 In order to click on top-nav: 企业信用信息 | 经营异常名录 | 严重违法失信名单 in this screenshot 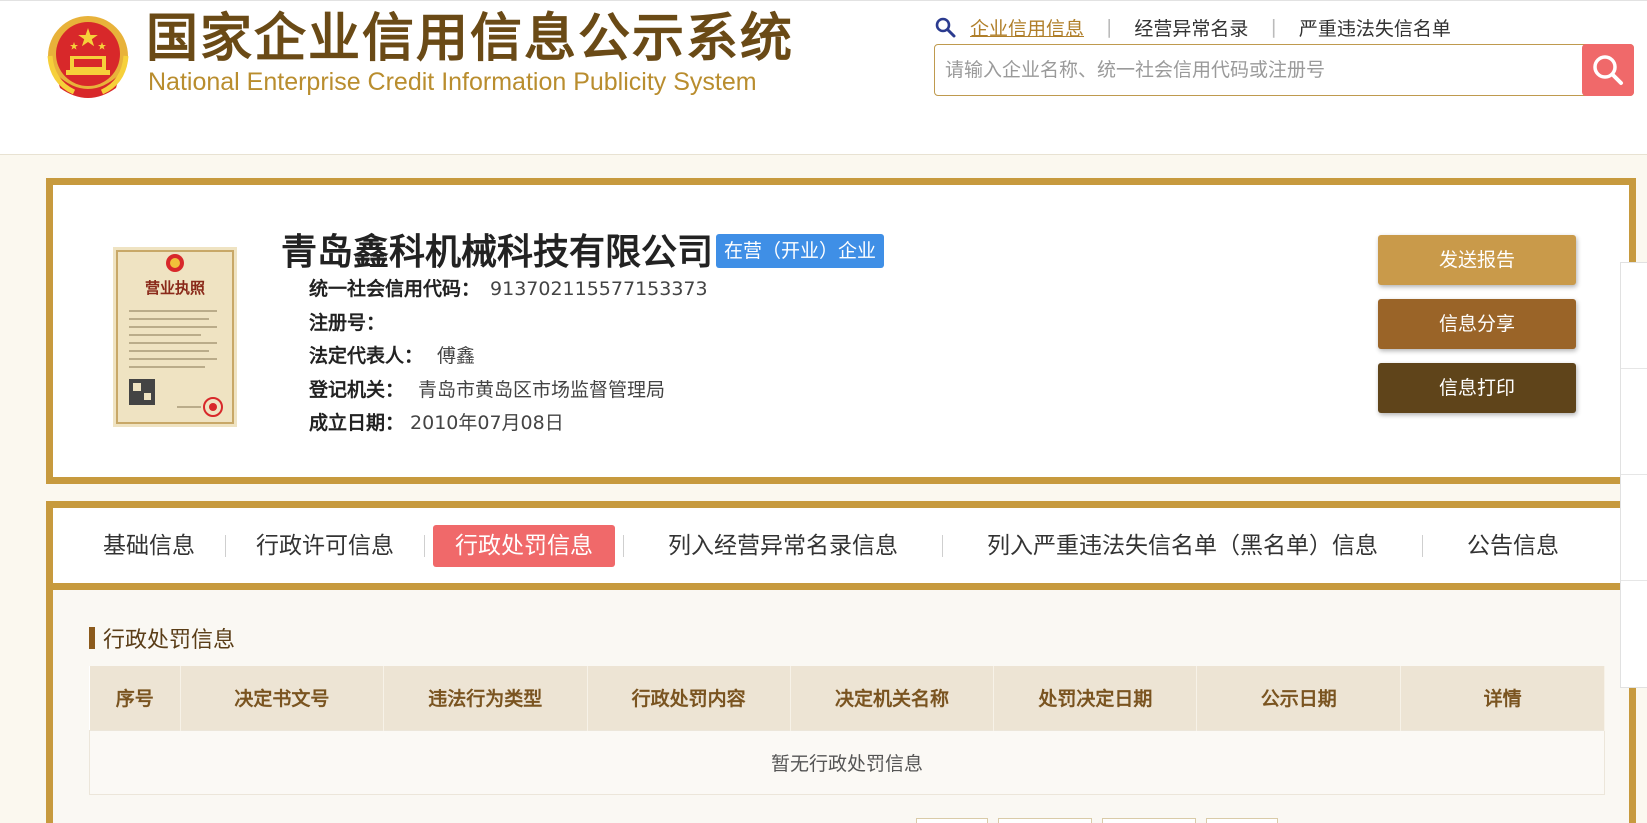, I will do `click(1192, 27)`.